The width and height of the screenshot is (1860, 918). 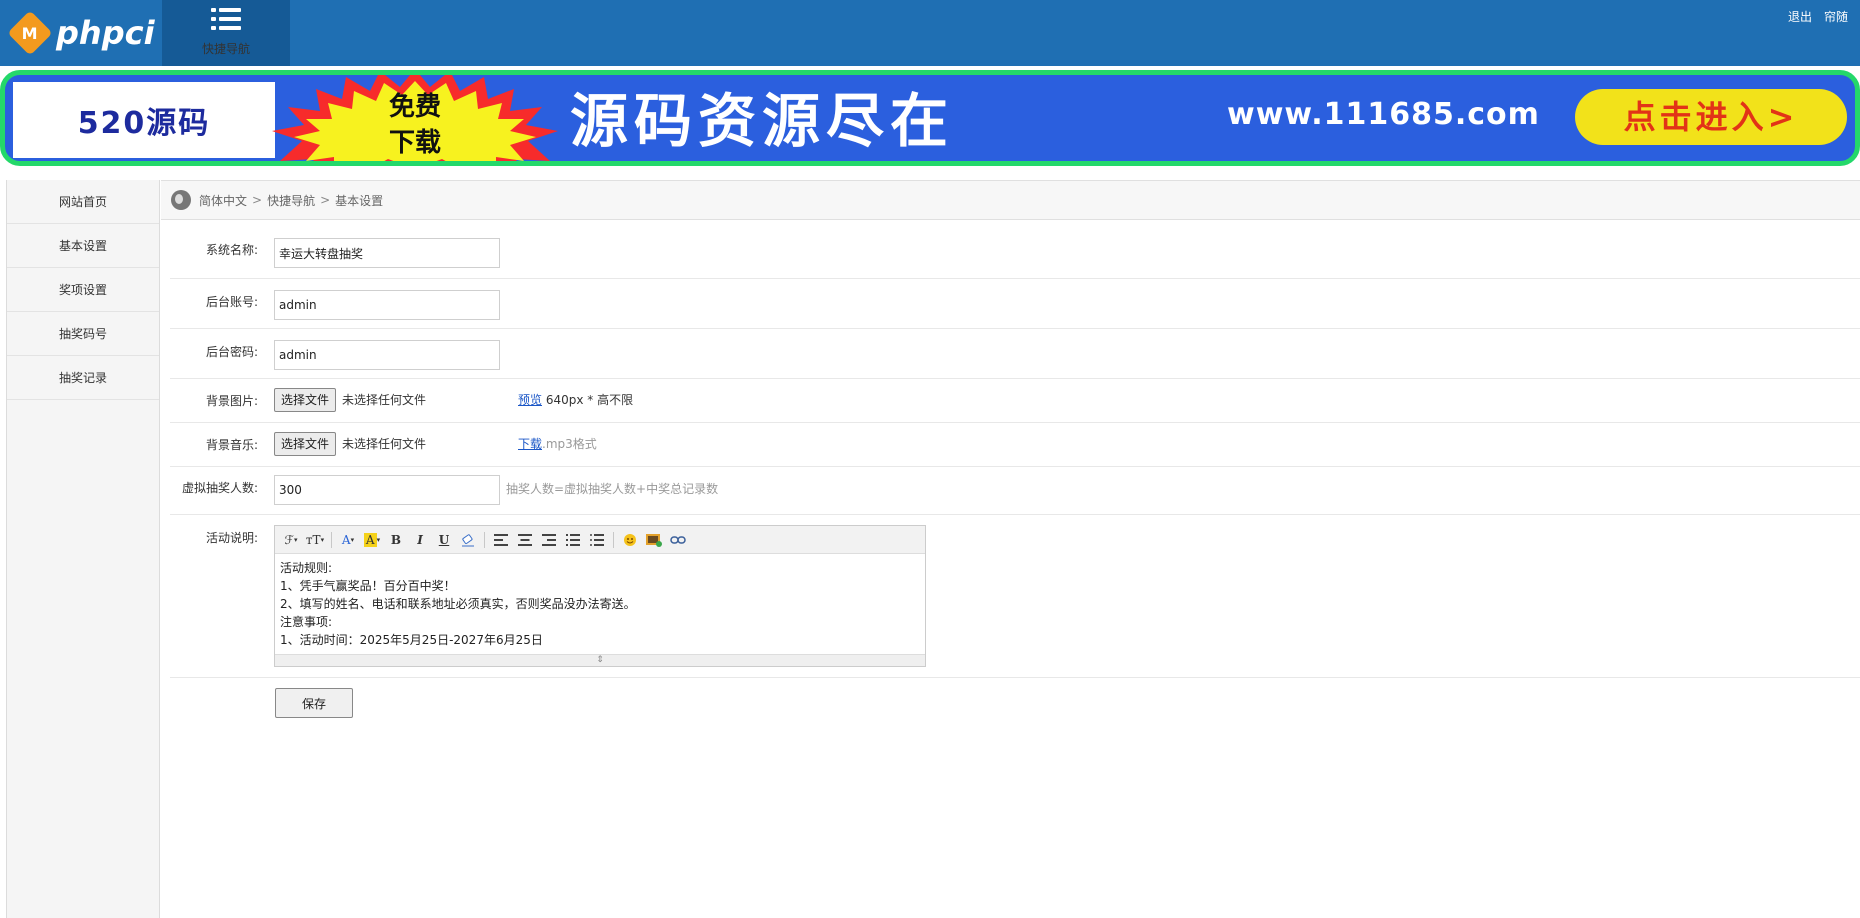 I want to click on form-row-background-image: 背景图片: 选择文件 未选择任何文件 预览 640px * 高不限, so click(x=1015, y=401).